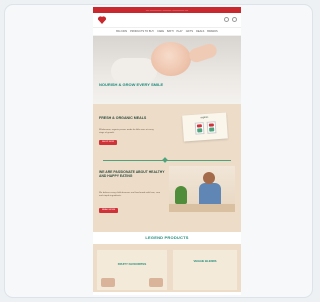  I want to click on category-card-veggie: VEGGIE BLENDS, so click(205, 270).